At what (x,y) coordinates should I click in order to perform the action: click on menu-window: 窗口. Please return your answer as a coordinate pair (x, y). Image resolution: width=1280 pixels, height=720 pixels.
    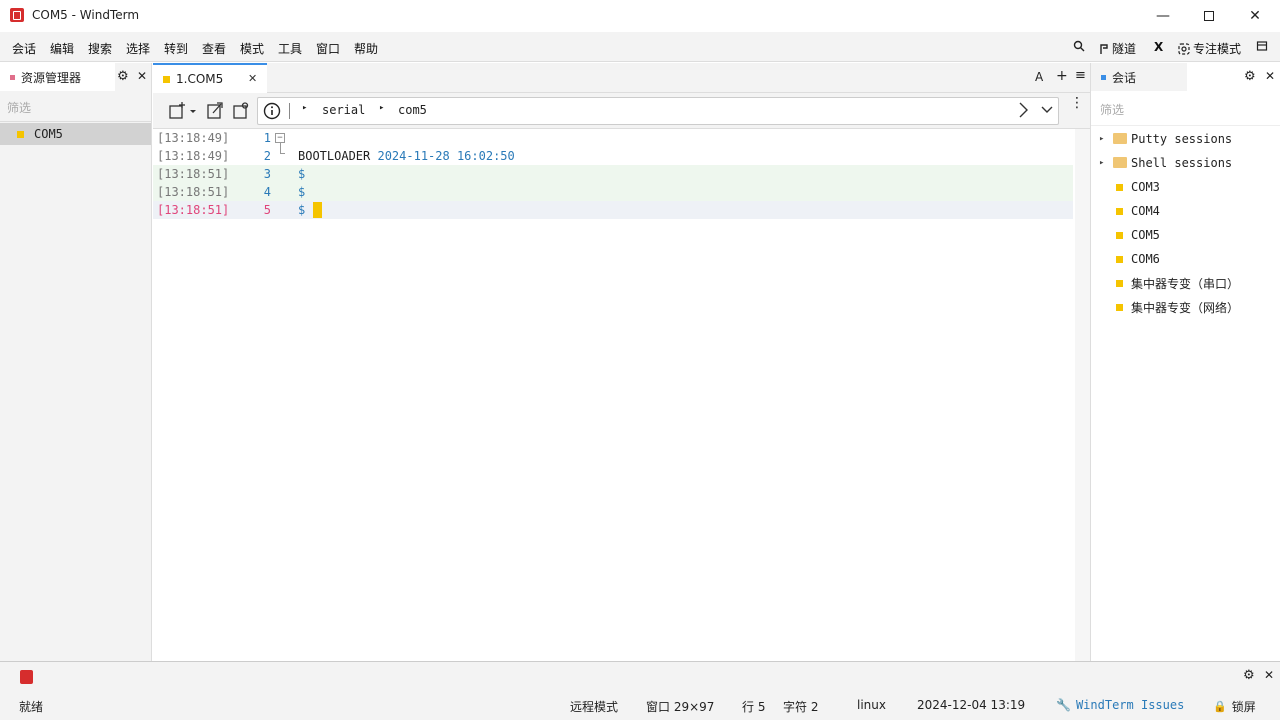
    Looking at the image, I should click on (328, 48).